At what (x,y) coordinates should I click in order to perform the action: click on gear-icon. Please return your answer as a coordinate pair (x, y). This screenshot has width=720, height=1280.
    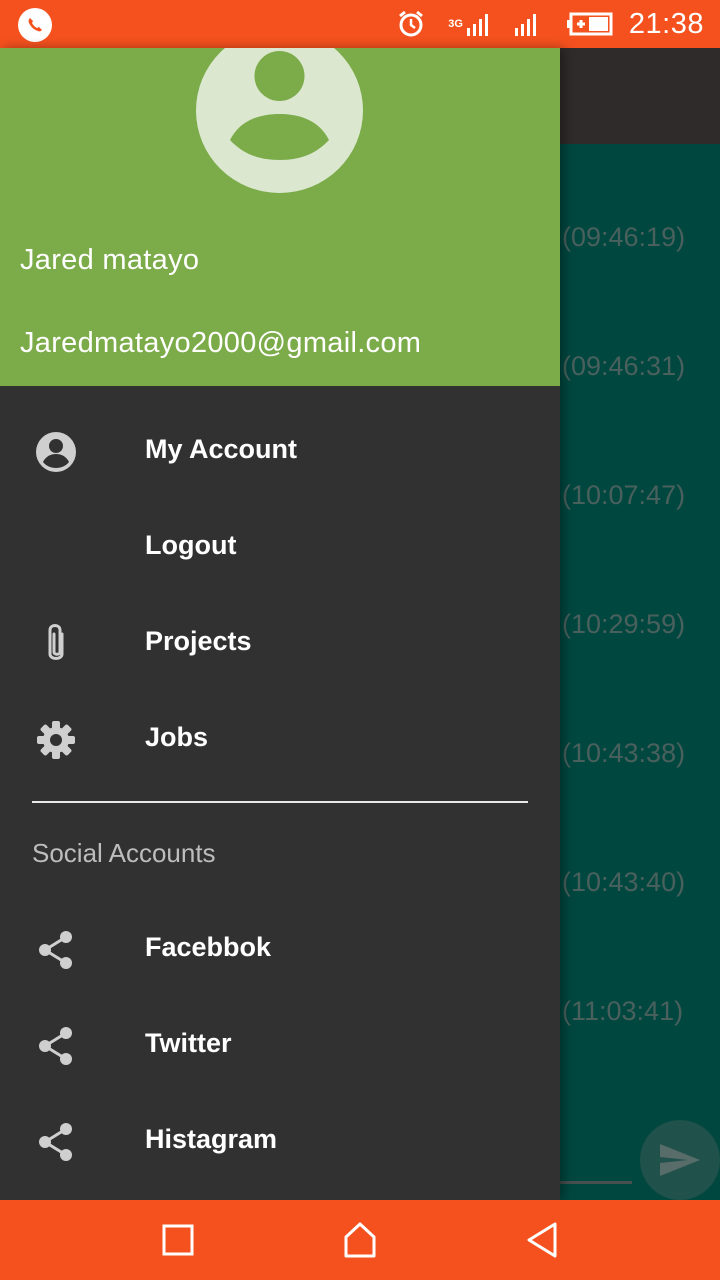
    Looking at the image, I should click on (56, 740).